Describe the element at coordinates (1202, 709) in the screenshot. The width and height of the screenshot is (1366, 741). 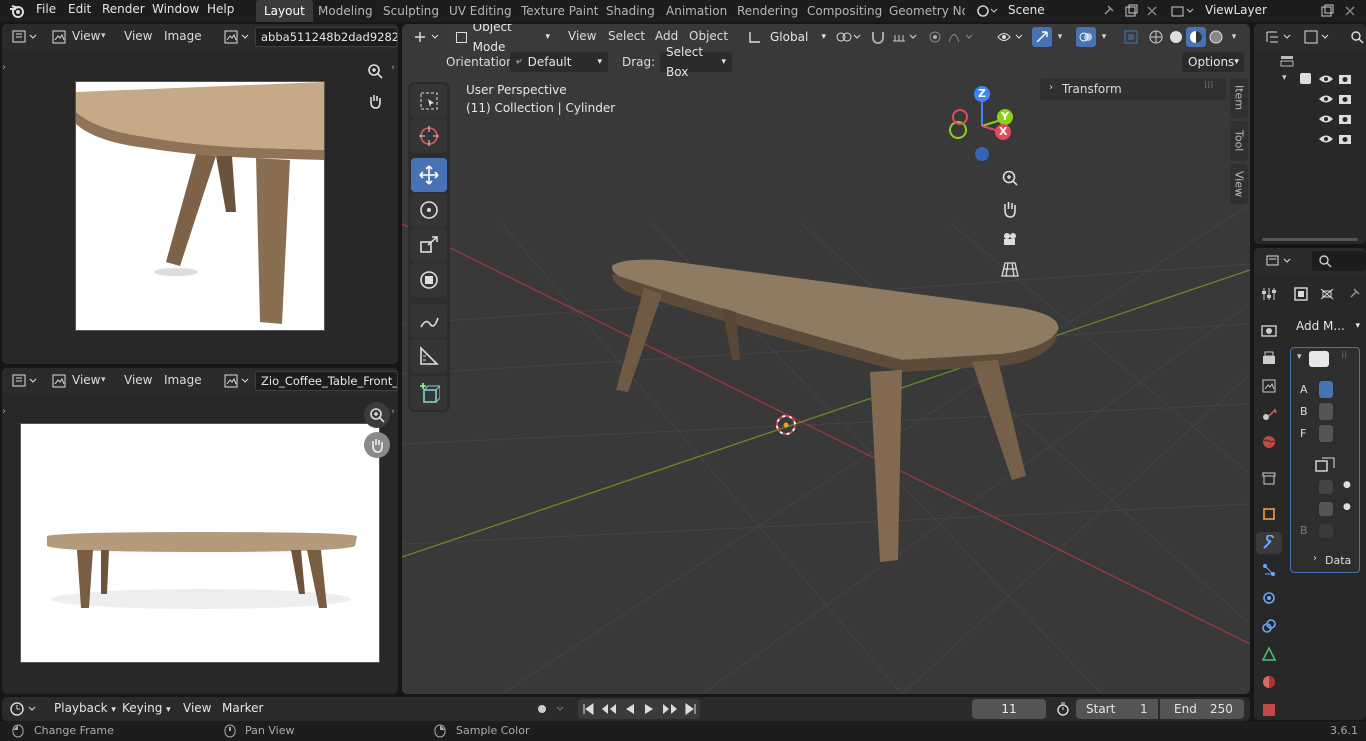
I see `end-frame-field: End 250` at that location.